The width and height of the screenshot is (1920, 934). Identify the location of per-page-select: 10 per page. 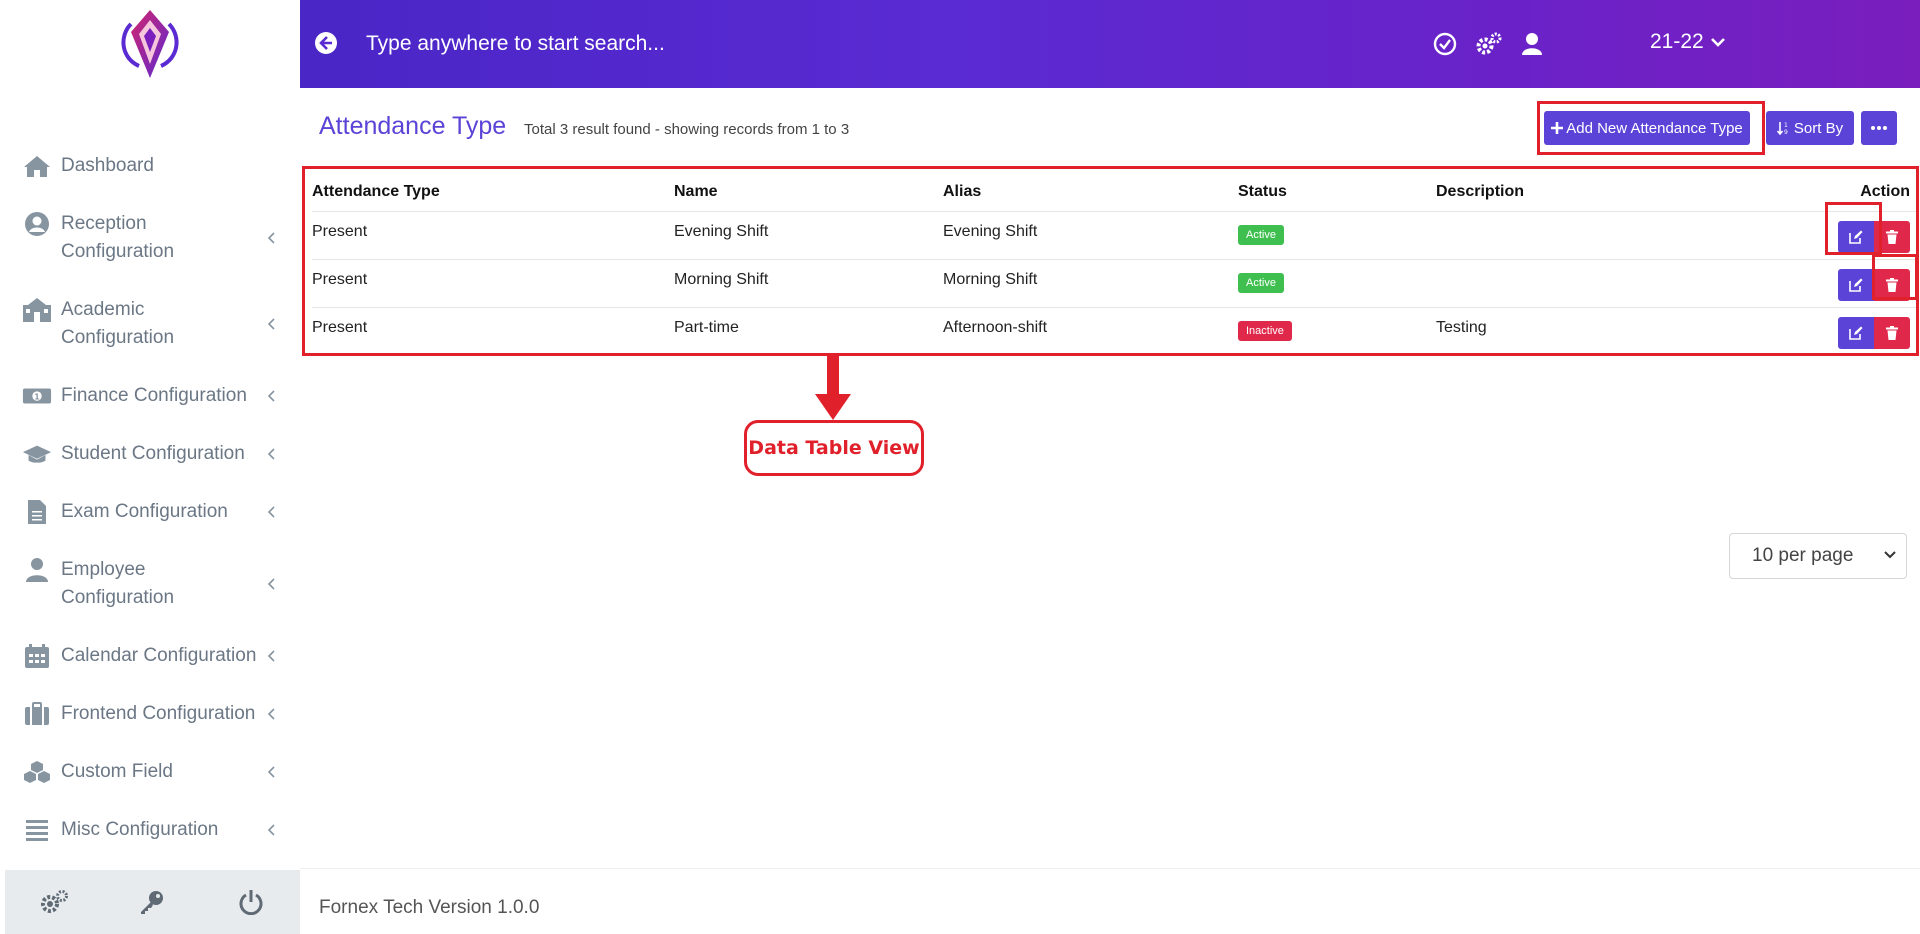
(1818, 556).